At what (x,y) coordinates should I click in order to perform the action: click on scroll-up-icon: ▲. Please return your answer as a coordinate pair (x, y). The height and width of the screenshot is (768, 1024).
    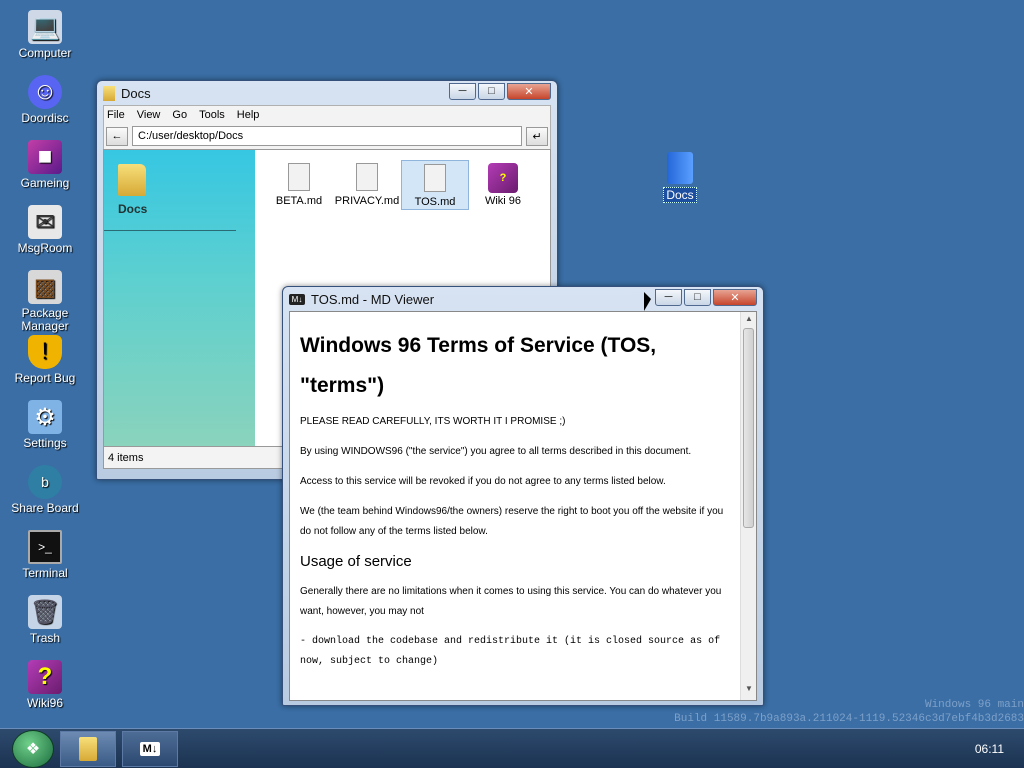
    Looking at the image, I should click on (748, 321).